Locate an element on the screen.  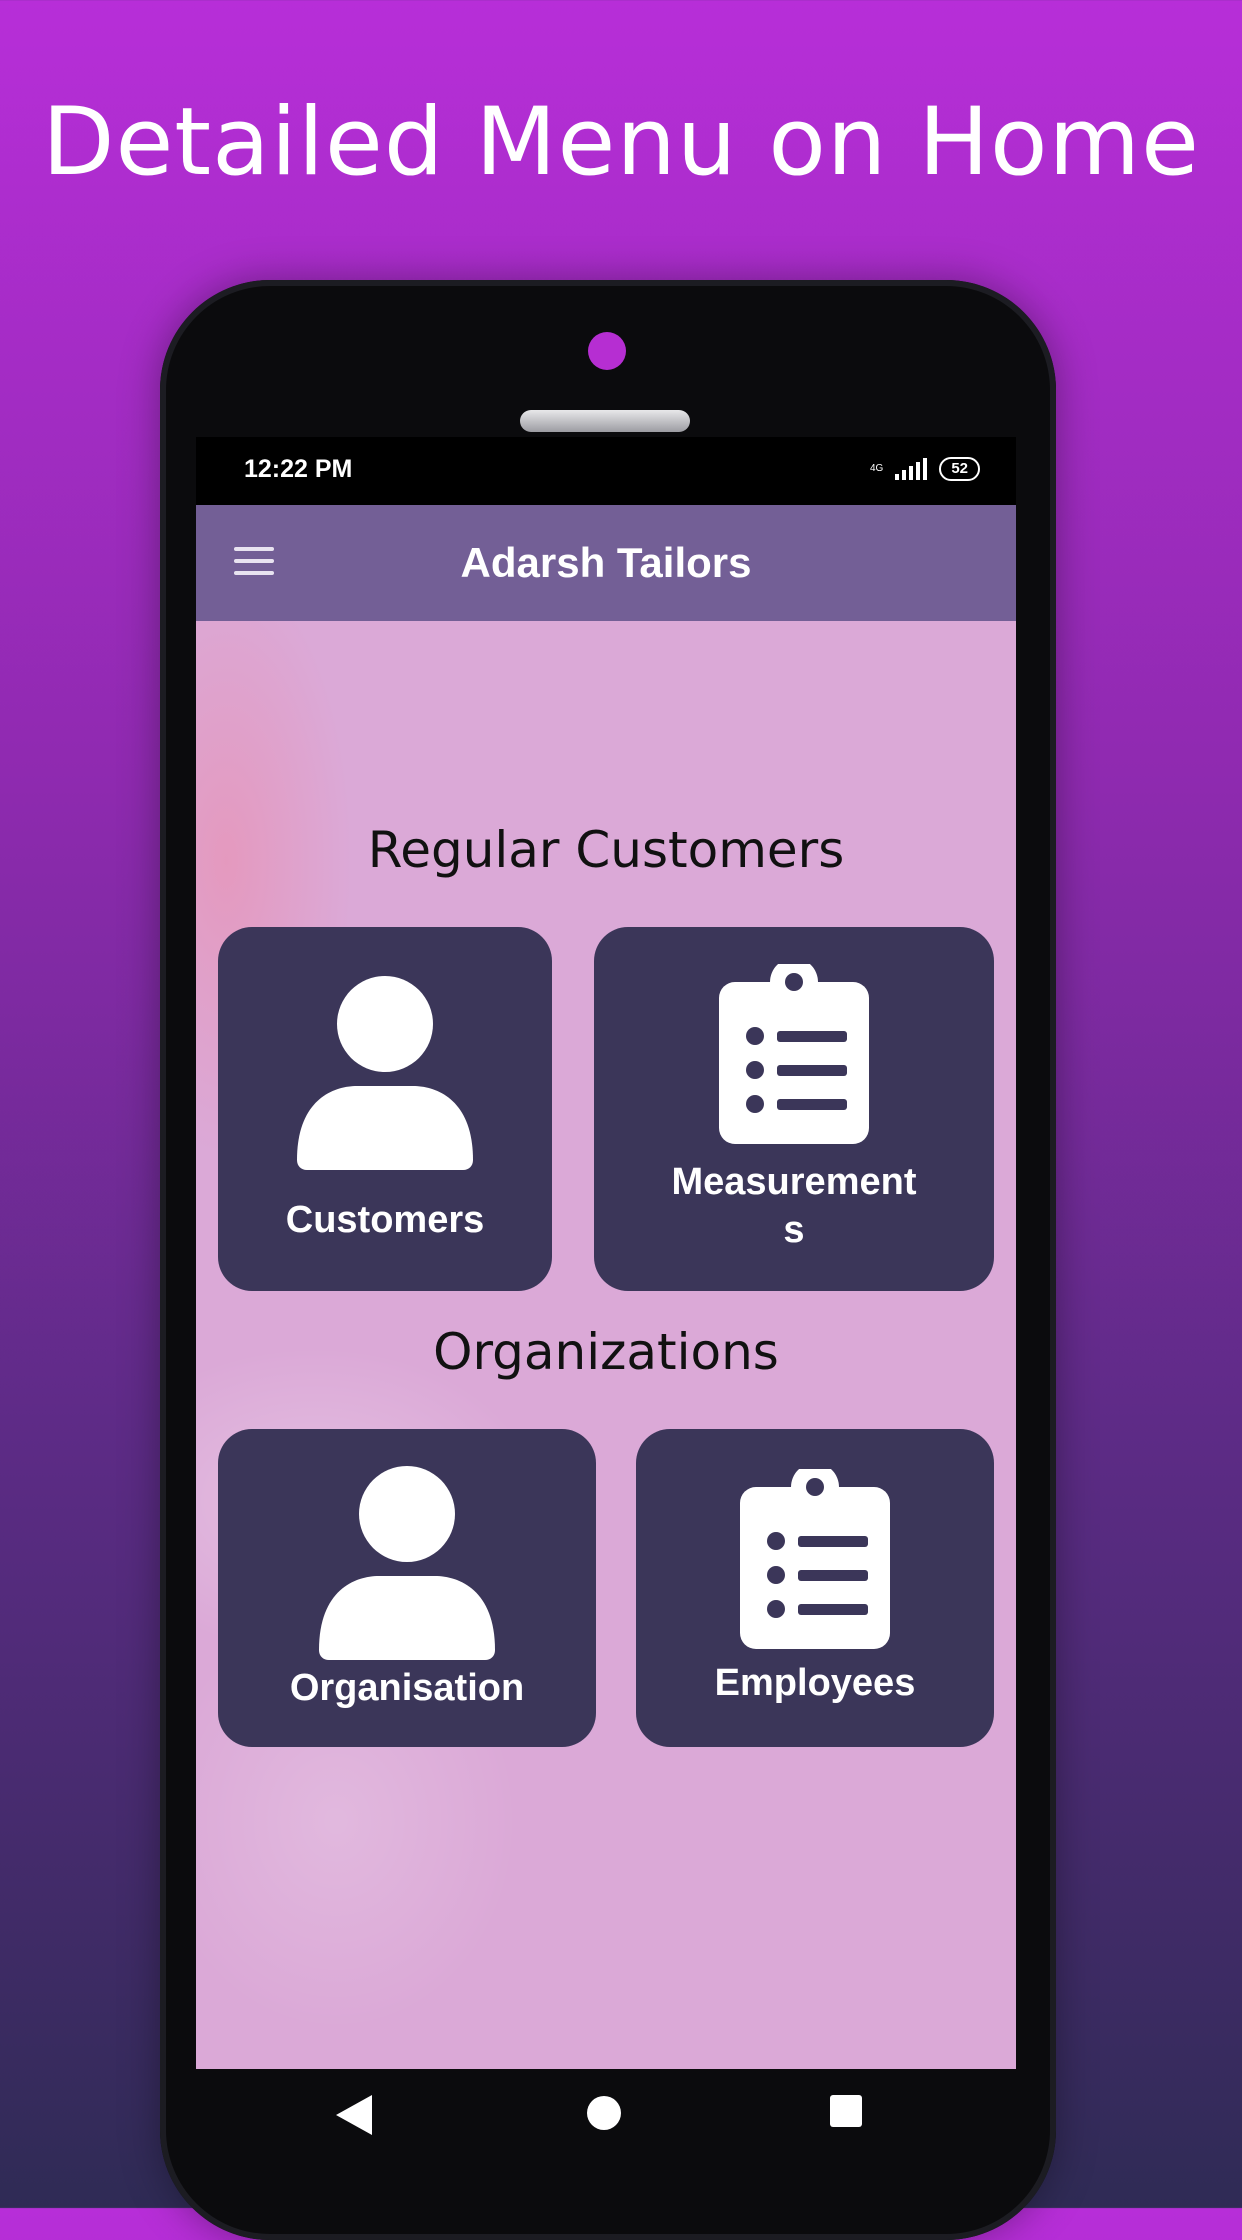
signal-icon is located at coordinates (911, 469).